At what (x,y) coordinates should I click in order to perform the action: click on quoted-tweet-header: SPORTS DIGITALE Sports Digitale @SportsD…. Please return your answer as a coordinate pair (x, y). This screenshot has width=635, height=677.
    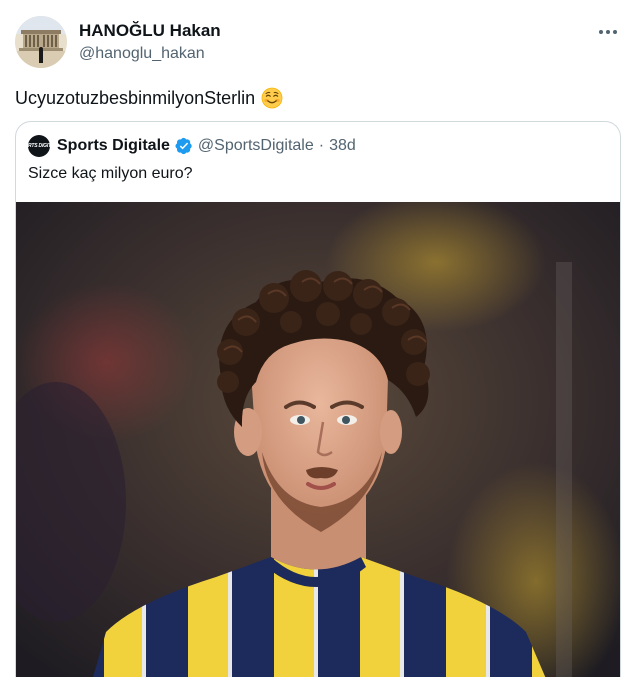
    Looking at the image, I should click on (187, 146).